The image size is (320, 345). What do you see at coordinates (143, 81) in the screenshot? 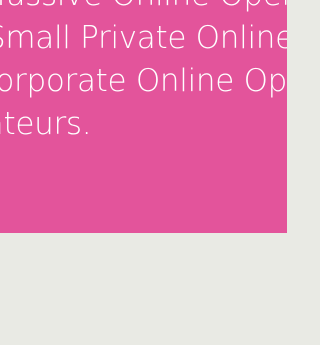
I see `hero-line-3: Corporate Online Open` at bounding box center [143, 81].